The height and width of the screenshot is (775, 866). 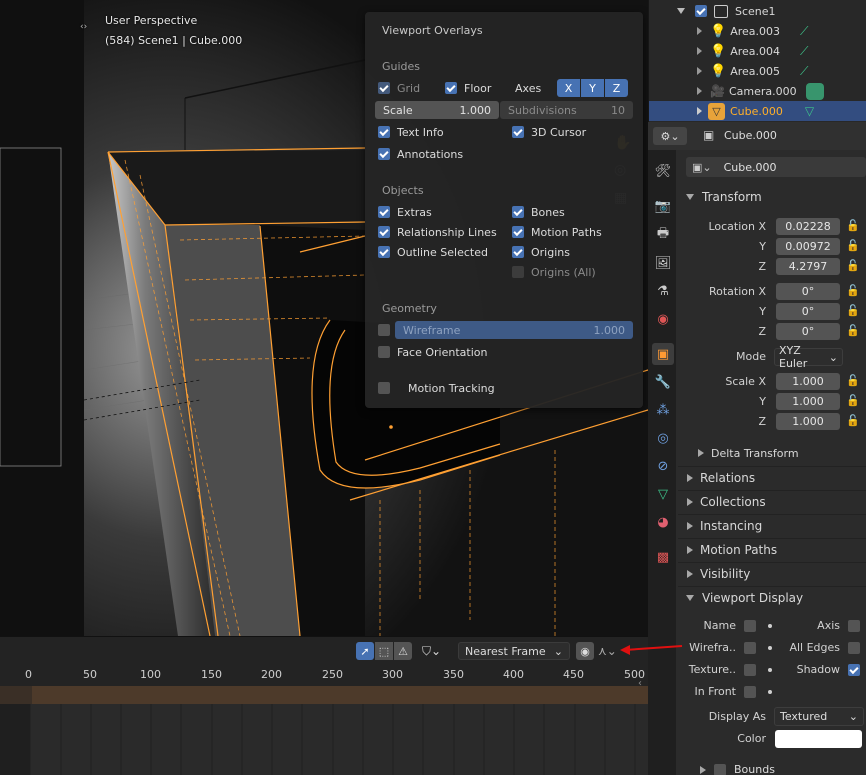 What do you see at coordinates (663, 410) in the screenshot?
I see `particles-tab-icon: ⁂` at bounding box center [663, 410].